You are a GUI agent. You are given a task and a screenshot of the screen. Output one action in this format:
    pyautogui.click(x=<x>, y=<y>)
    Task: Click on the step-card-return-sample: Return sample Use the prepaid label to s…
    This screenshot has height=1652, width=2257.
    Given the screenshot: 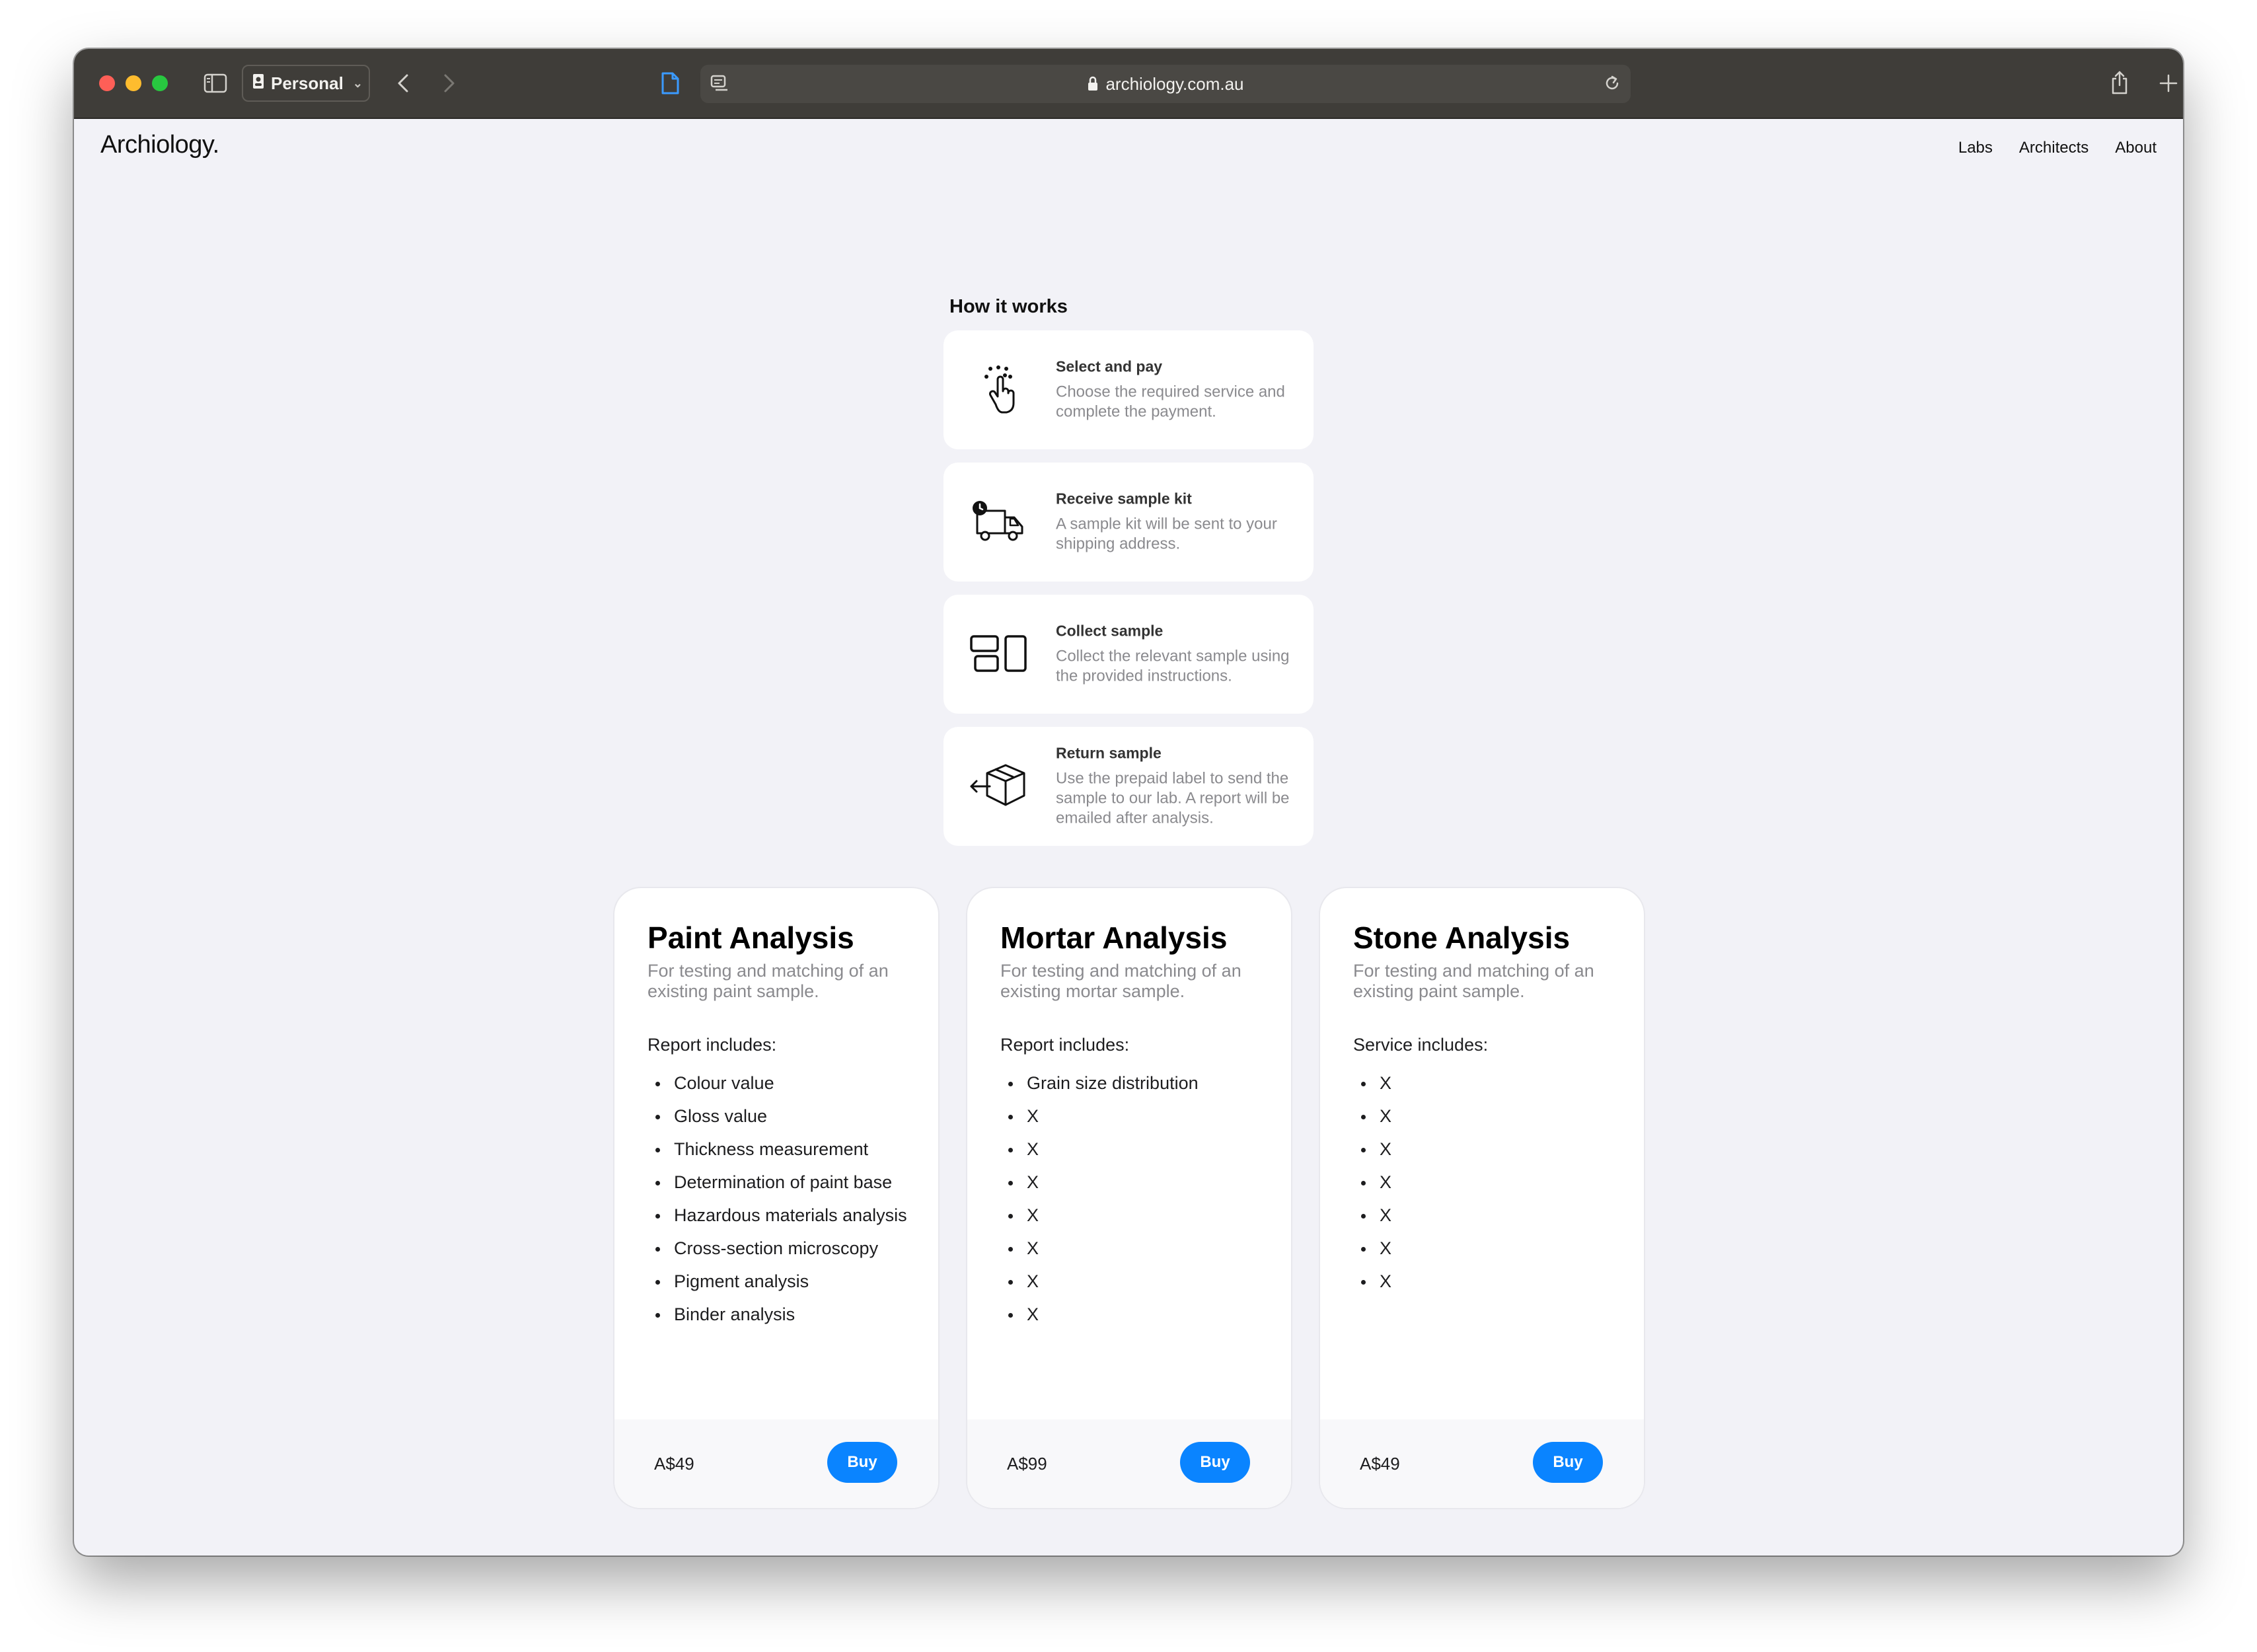 What is the action you would take?
    pyautogui.click(x=1129, y=787)
    